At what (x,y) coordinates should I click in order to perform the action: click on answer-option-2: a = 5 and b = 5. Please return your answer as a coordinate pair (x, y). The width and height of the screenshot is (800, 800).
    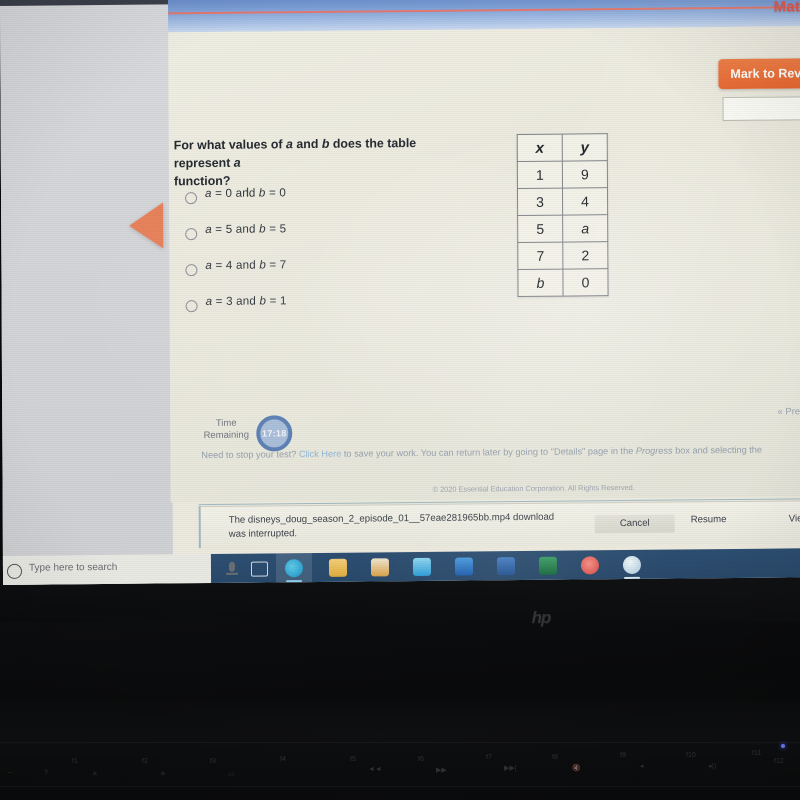
    Looking at the image, I should click on (335, 240).